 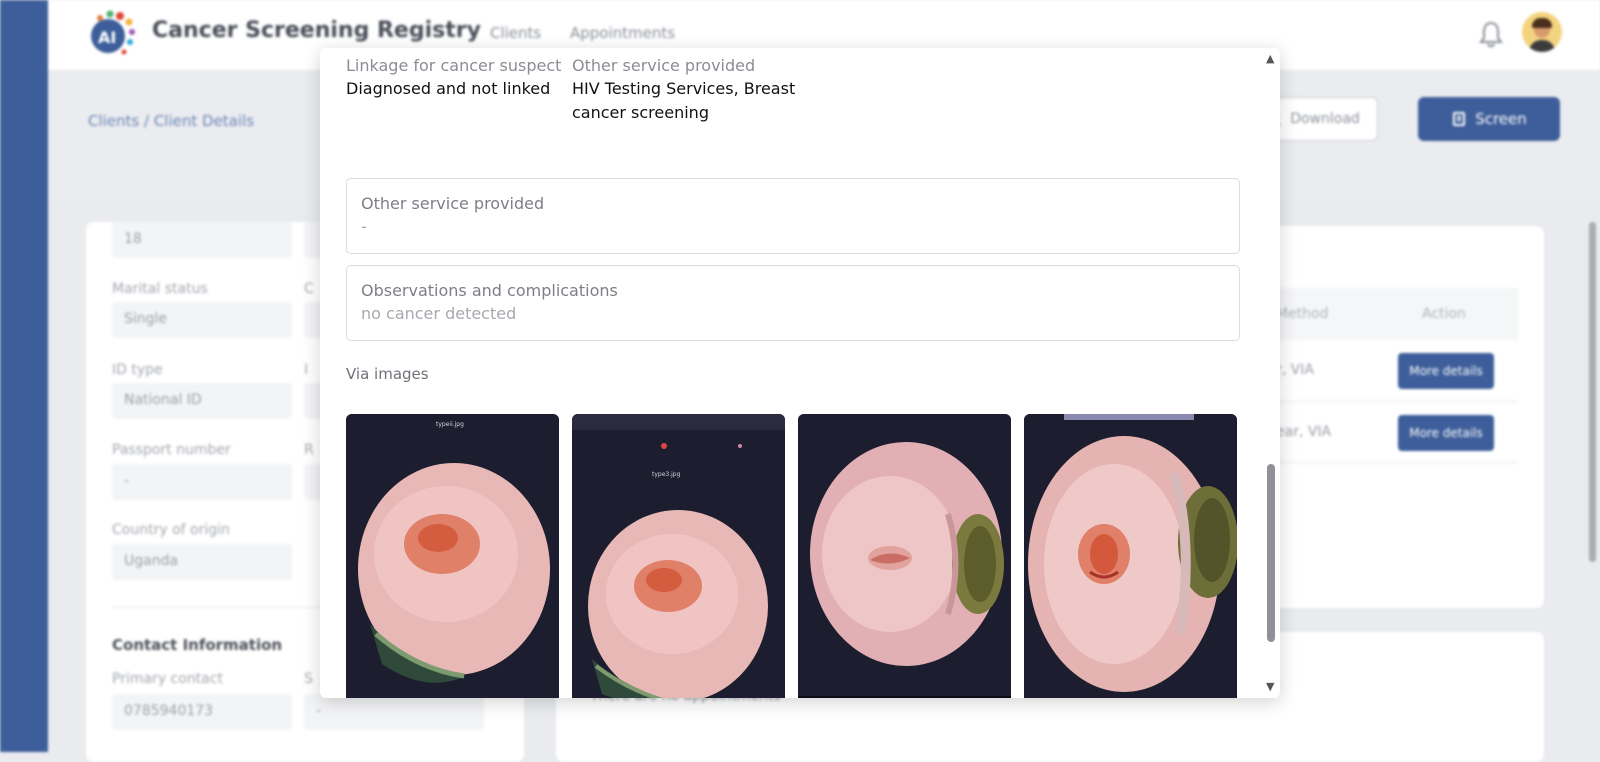 I want to click on observations-label: Observations and complications, so click(x=489, y=290).